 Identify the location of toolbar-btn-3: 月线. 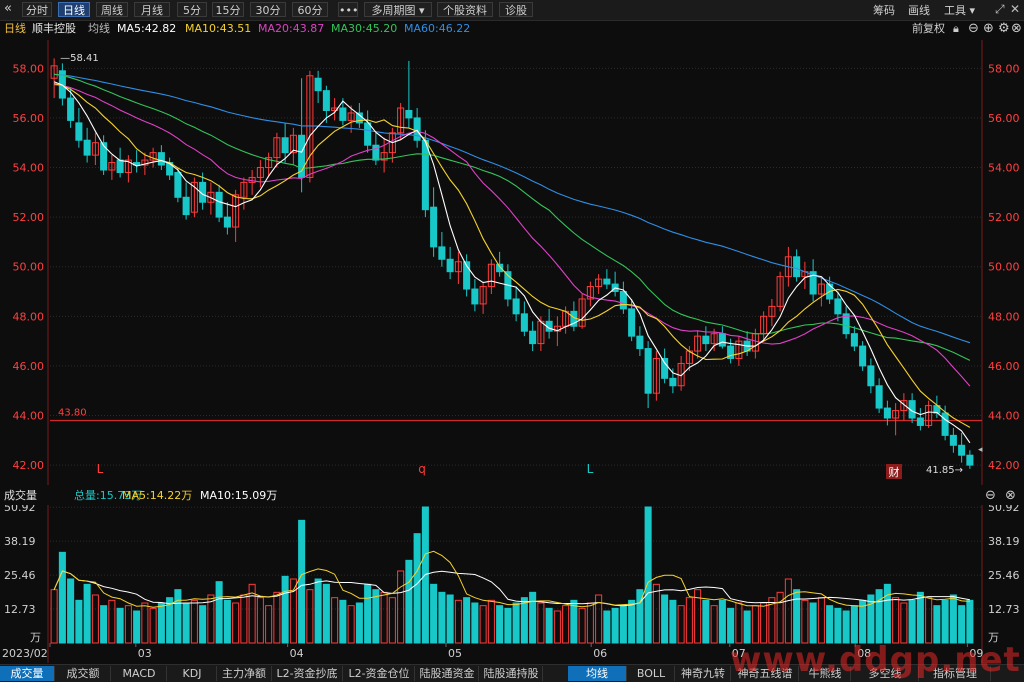
(152, 9).